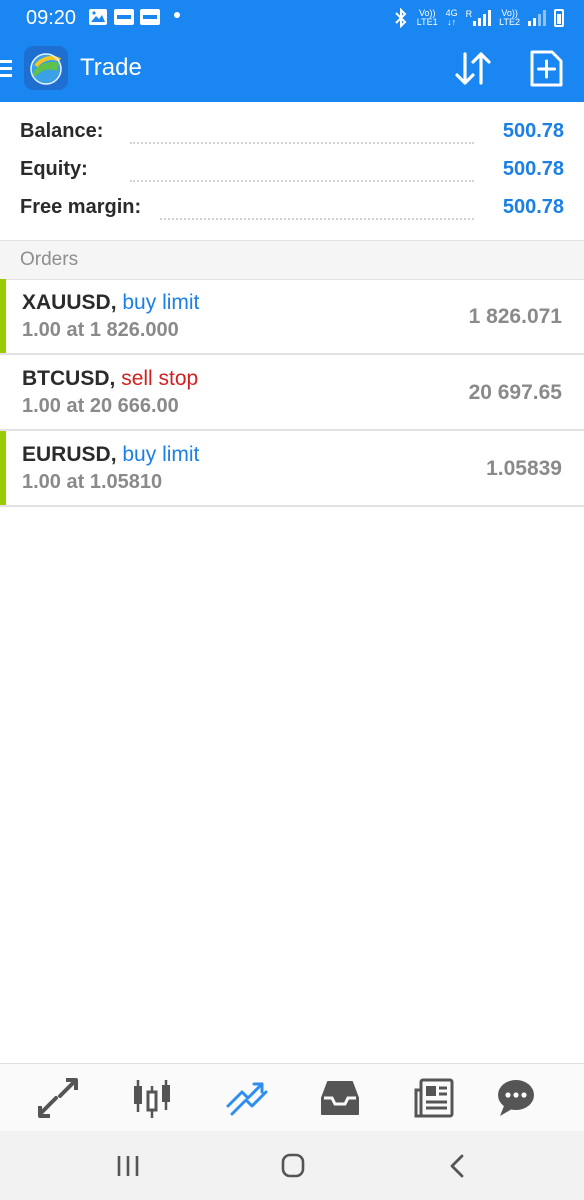 The width and height of the screenshot is (584, 1200). Describe the element at coordinates (292, 69) in the screenshot. I see `app-bar: Trade` at that location.